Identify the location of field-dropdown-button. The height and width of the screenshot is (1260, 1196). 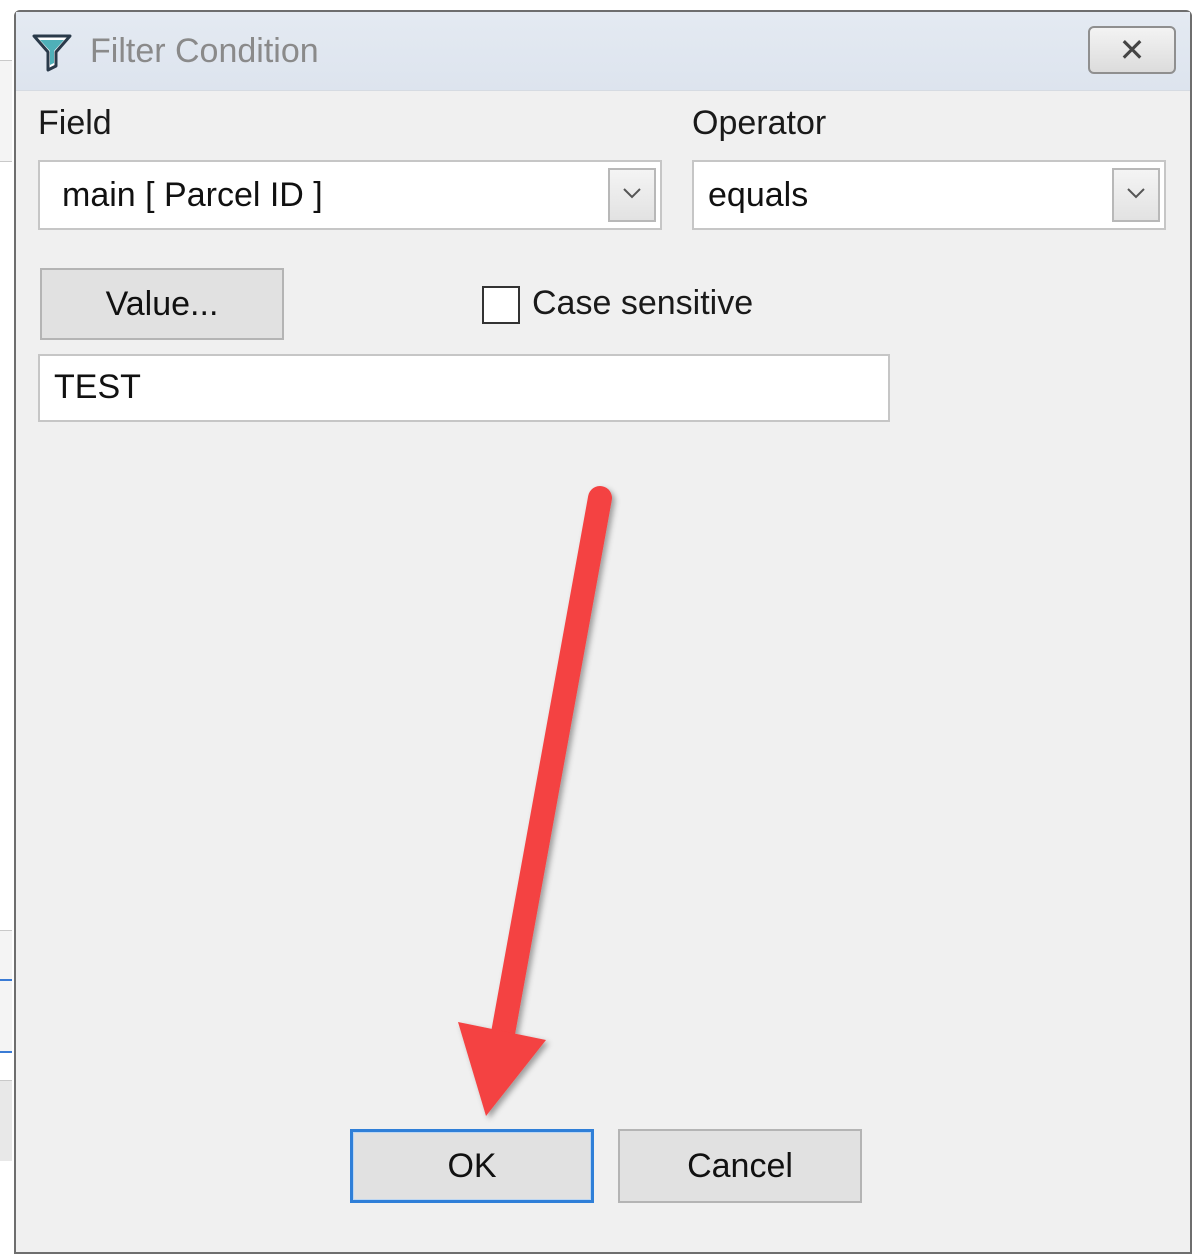
(632, 195).